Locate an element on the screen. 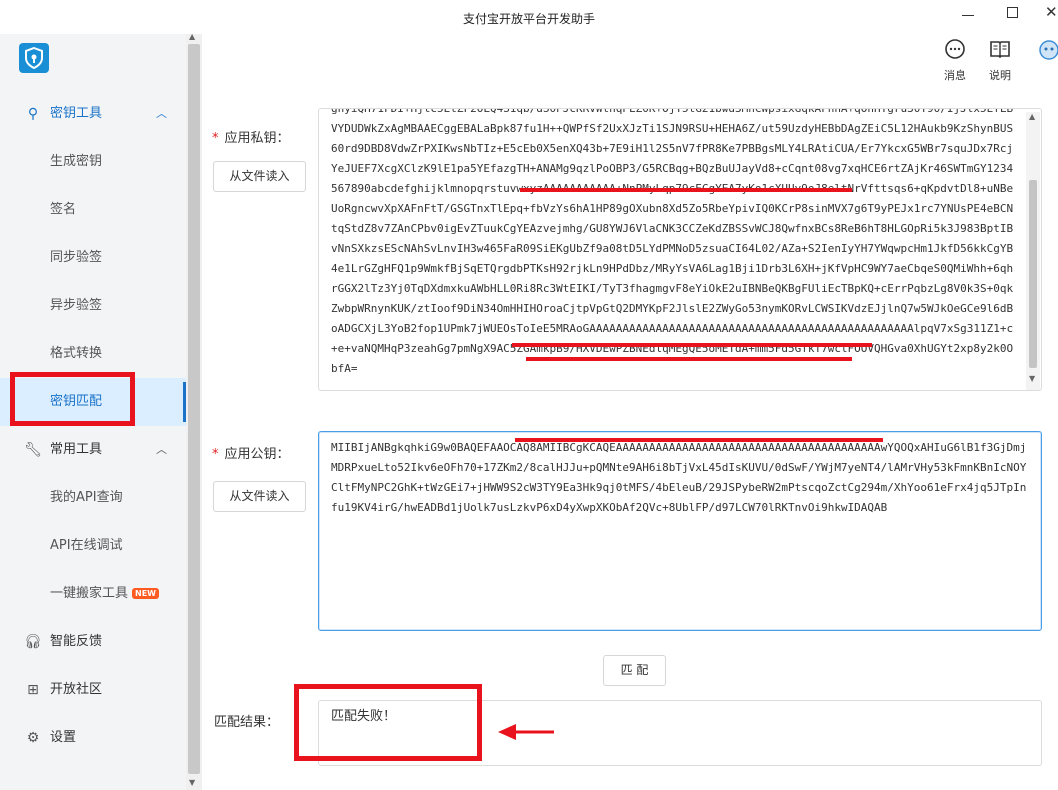 Image resolution: width=1058 pixels, height=790 pixels. nav-group-label: 常用工具 is located at coordinates (76, 449).